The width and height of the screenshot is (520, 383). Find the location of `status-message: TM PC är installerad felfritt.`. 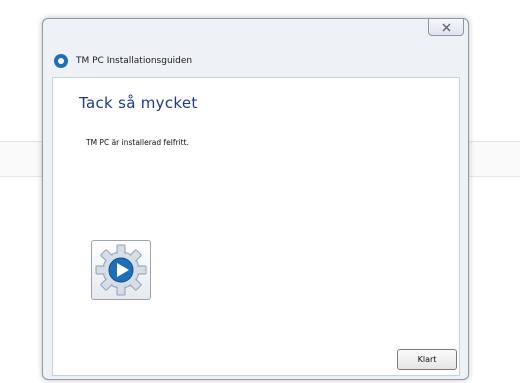

status-message: TM PC är installerad felfritt. is located at coordinates (137, 142).